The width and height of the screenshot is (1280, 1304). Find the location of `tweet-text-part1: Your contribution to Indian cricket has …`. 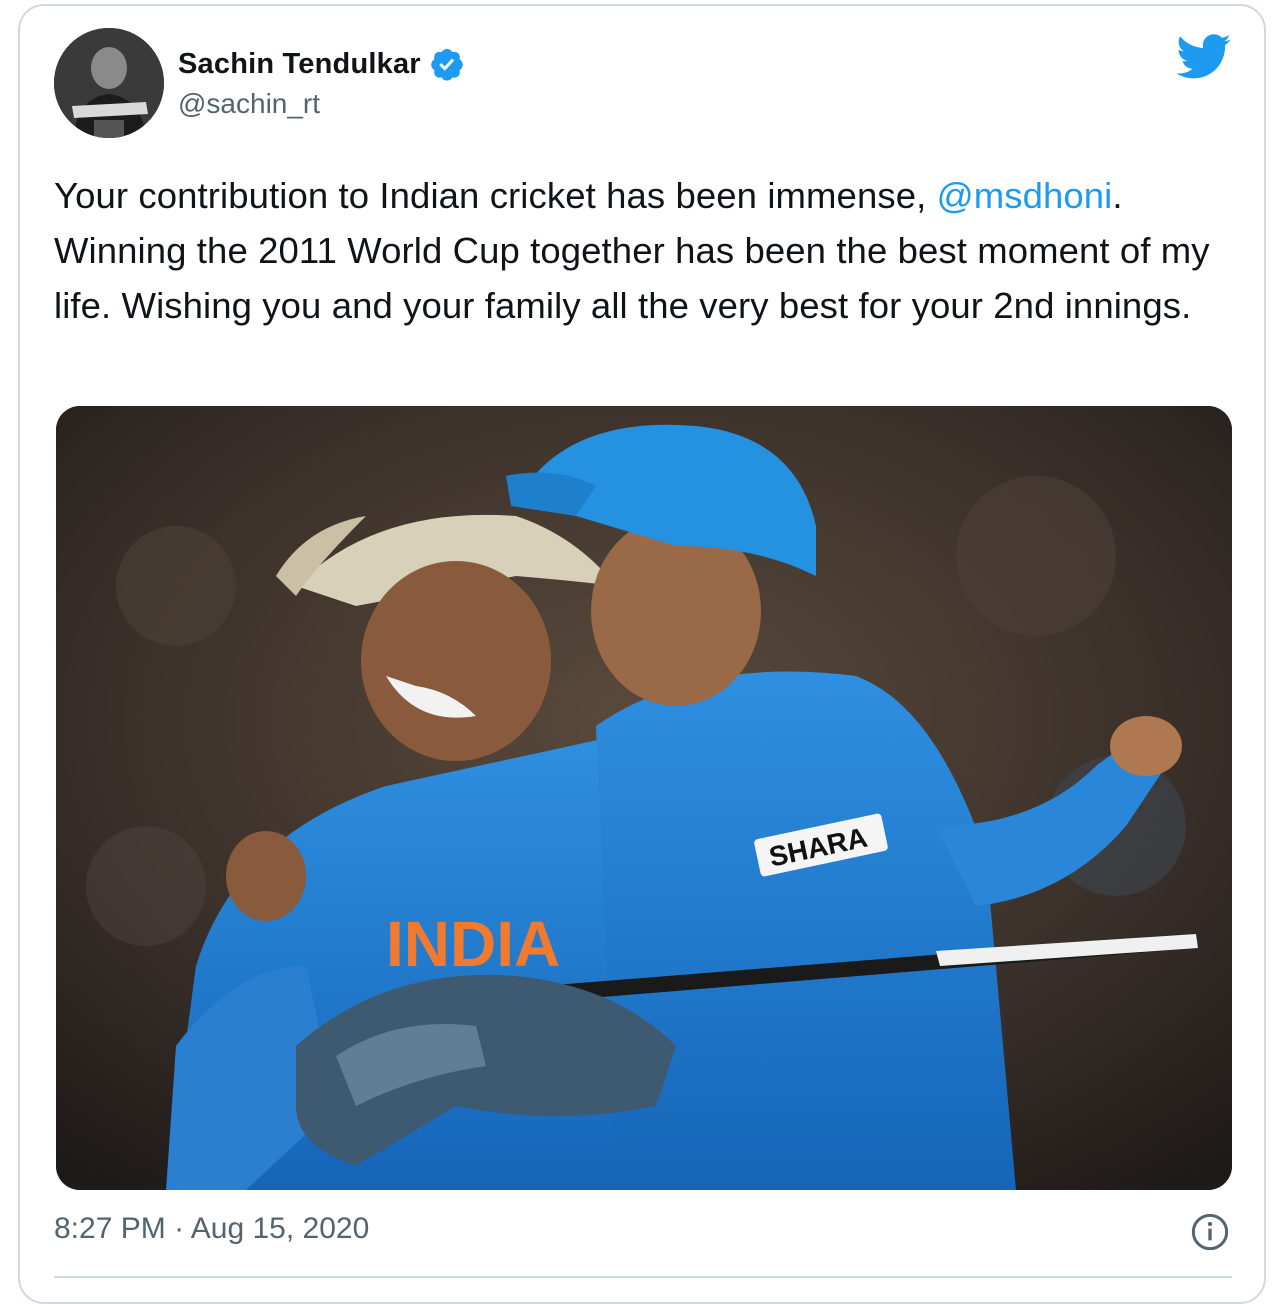

tweet-text-part1: Your contribution to Indian cricket has … is located at coordinates (495, 195).